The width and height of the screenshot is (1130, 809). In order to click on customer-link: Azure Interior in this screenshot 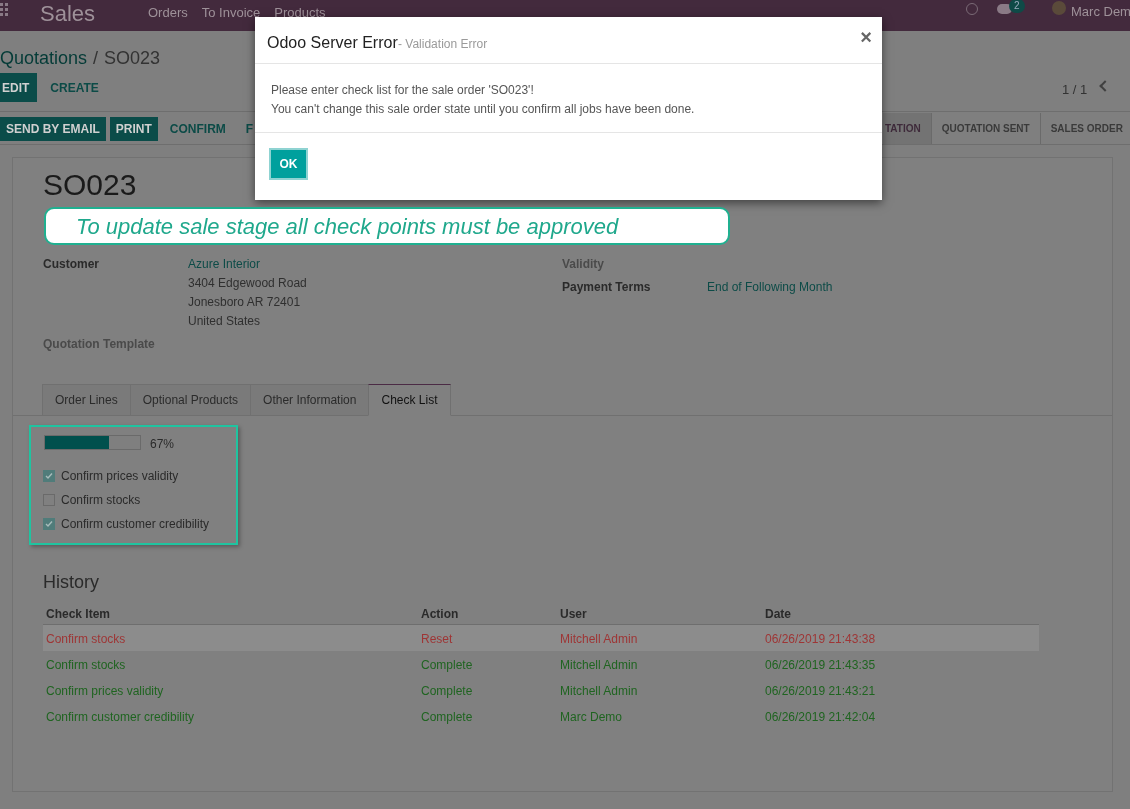, I will do `click(224, 264)`.